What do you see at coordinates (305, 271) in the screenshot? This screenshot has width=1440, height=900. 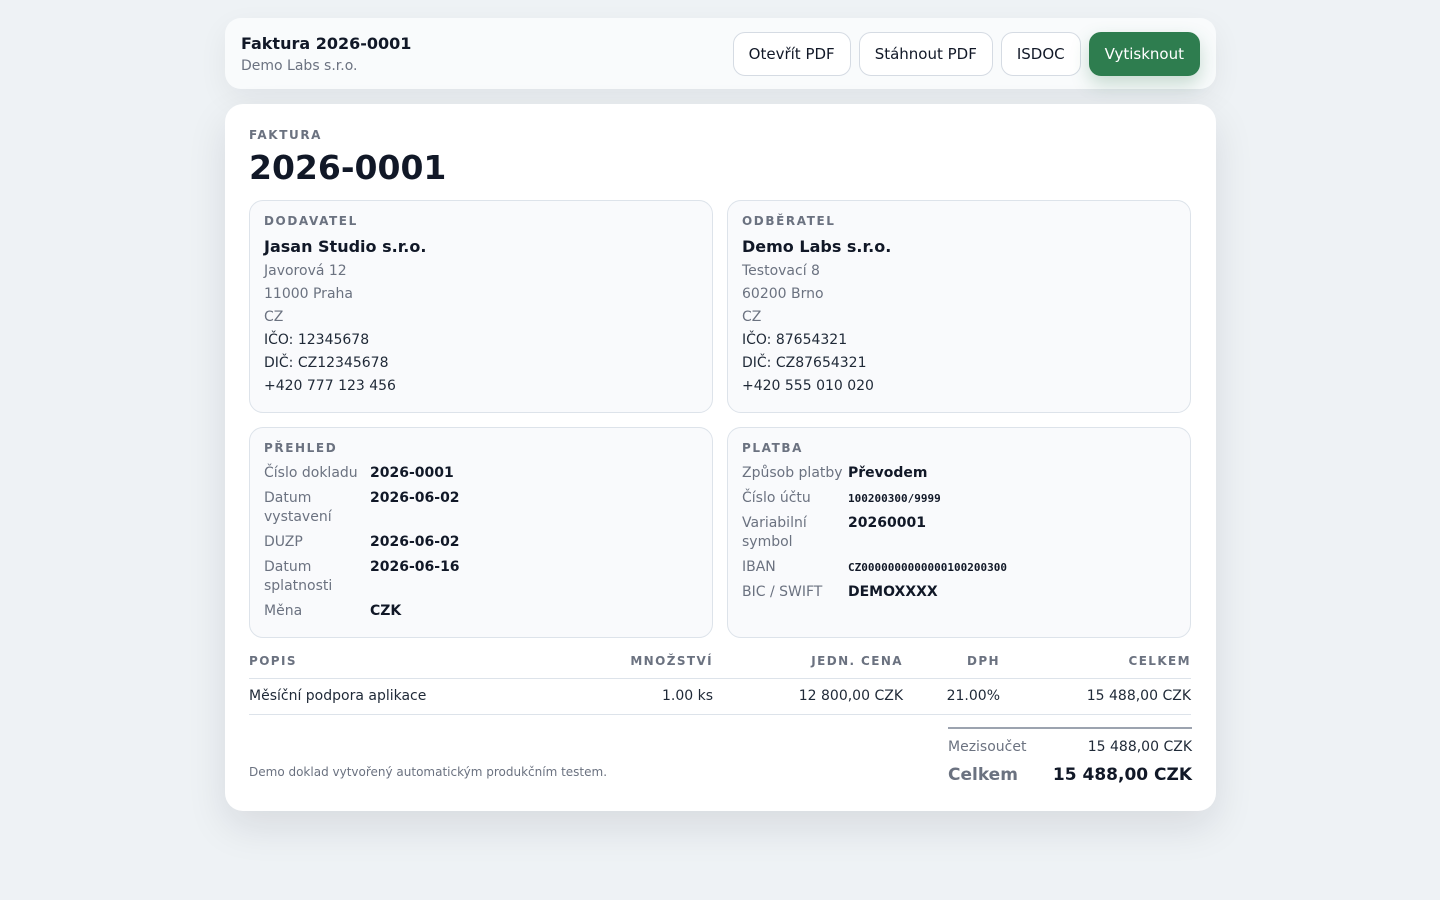 I see `supplier-street: Javorová 12` at bounding box center [305, 271].